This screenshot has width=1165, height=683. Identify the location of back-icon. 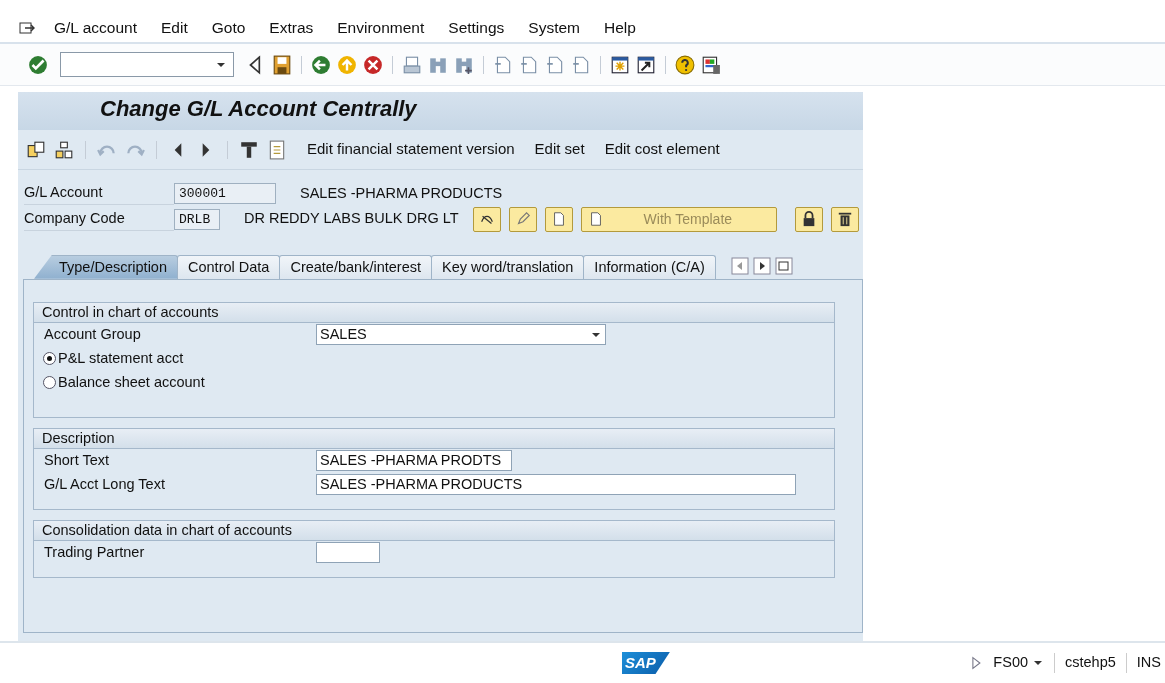
(321, 64).